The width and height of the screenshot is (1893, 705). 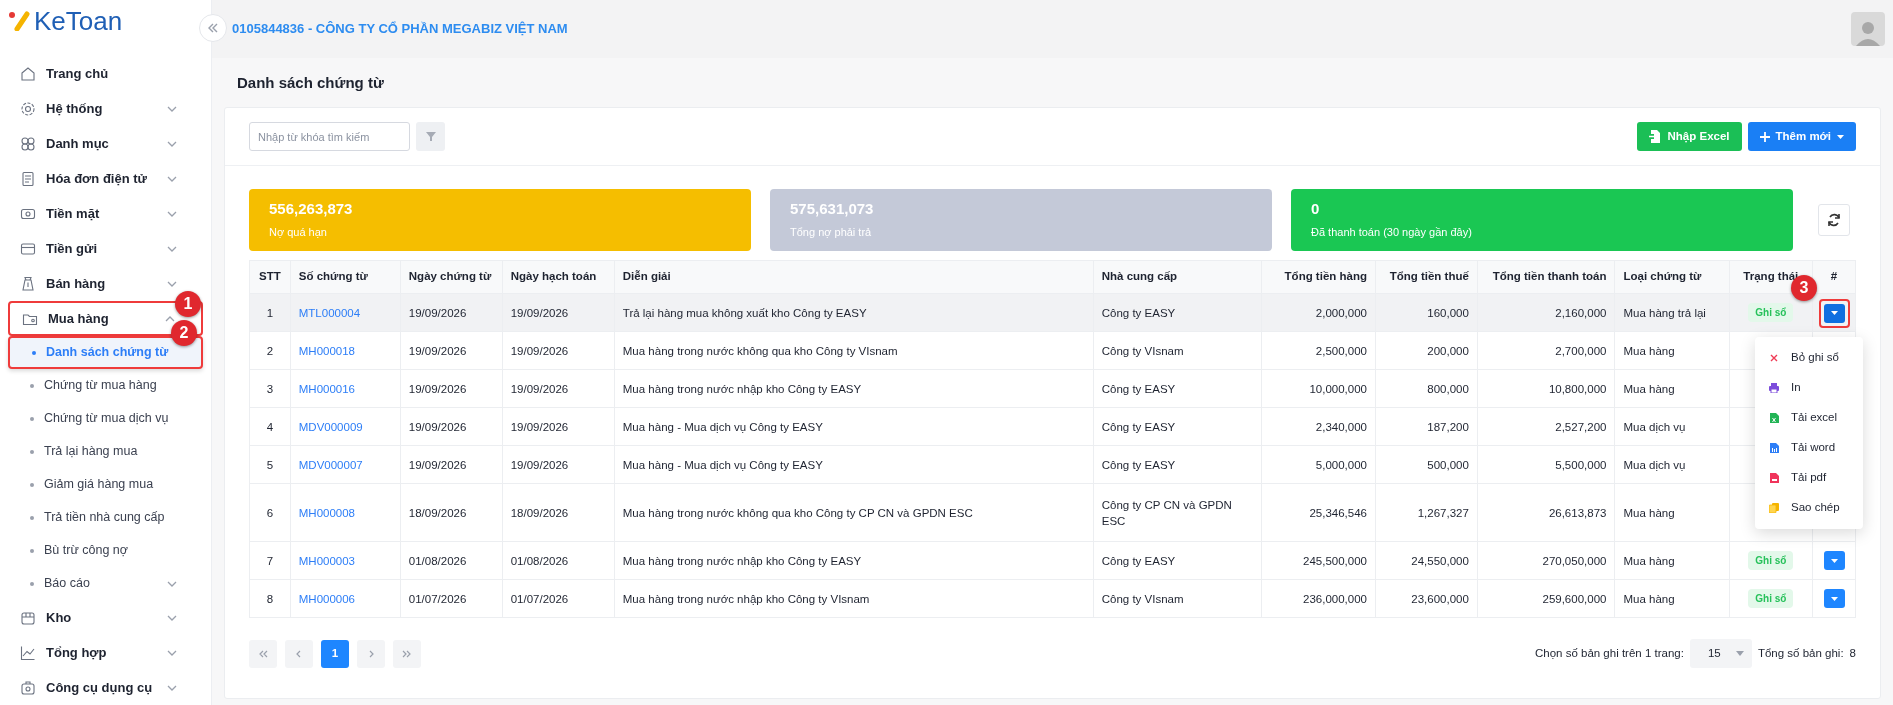 What do you see at coordinates (1720, 653) in the screenshot?
I see `page-size-select: 15` at bounding box center [1720, 653].